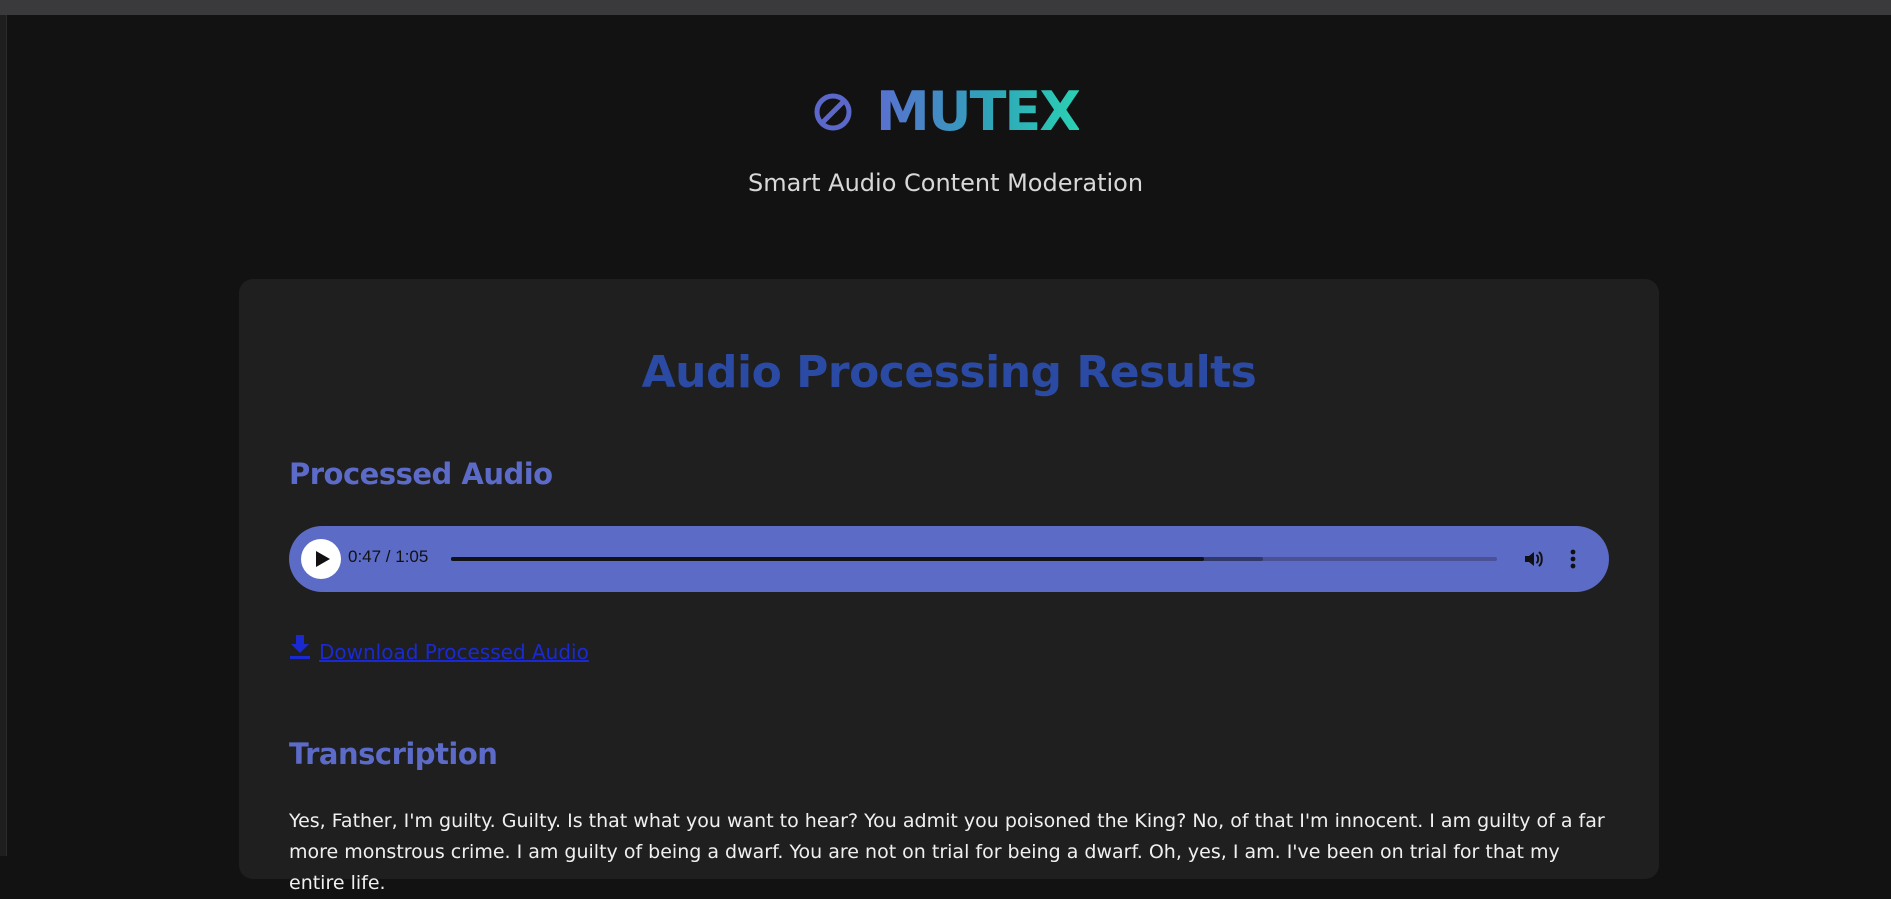 Image resolution: width=1891 pixels, height=899 pixels. Describe the element at coordinates (393, 754) in the screenshot. I see `transcription-heading: Transcription` at that location.